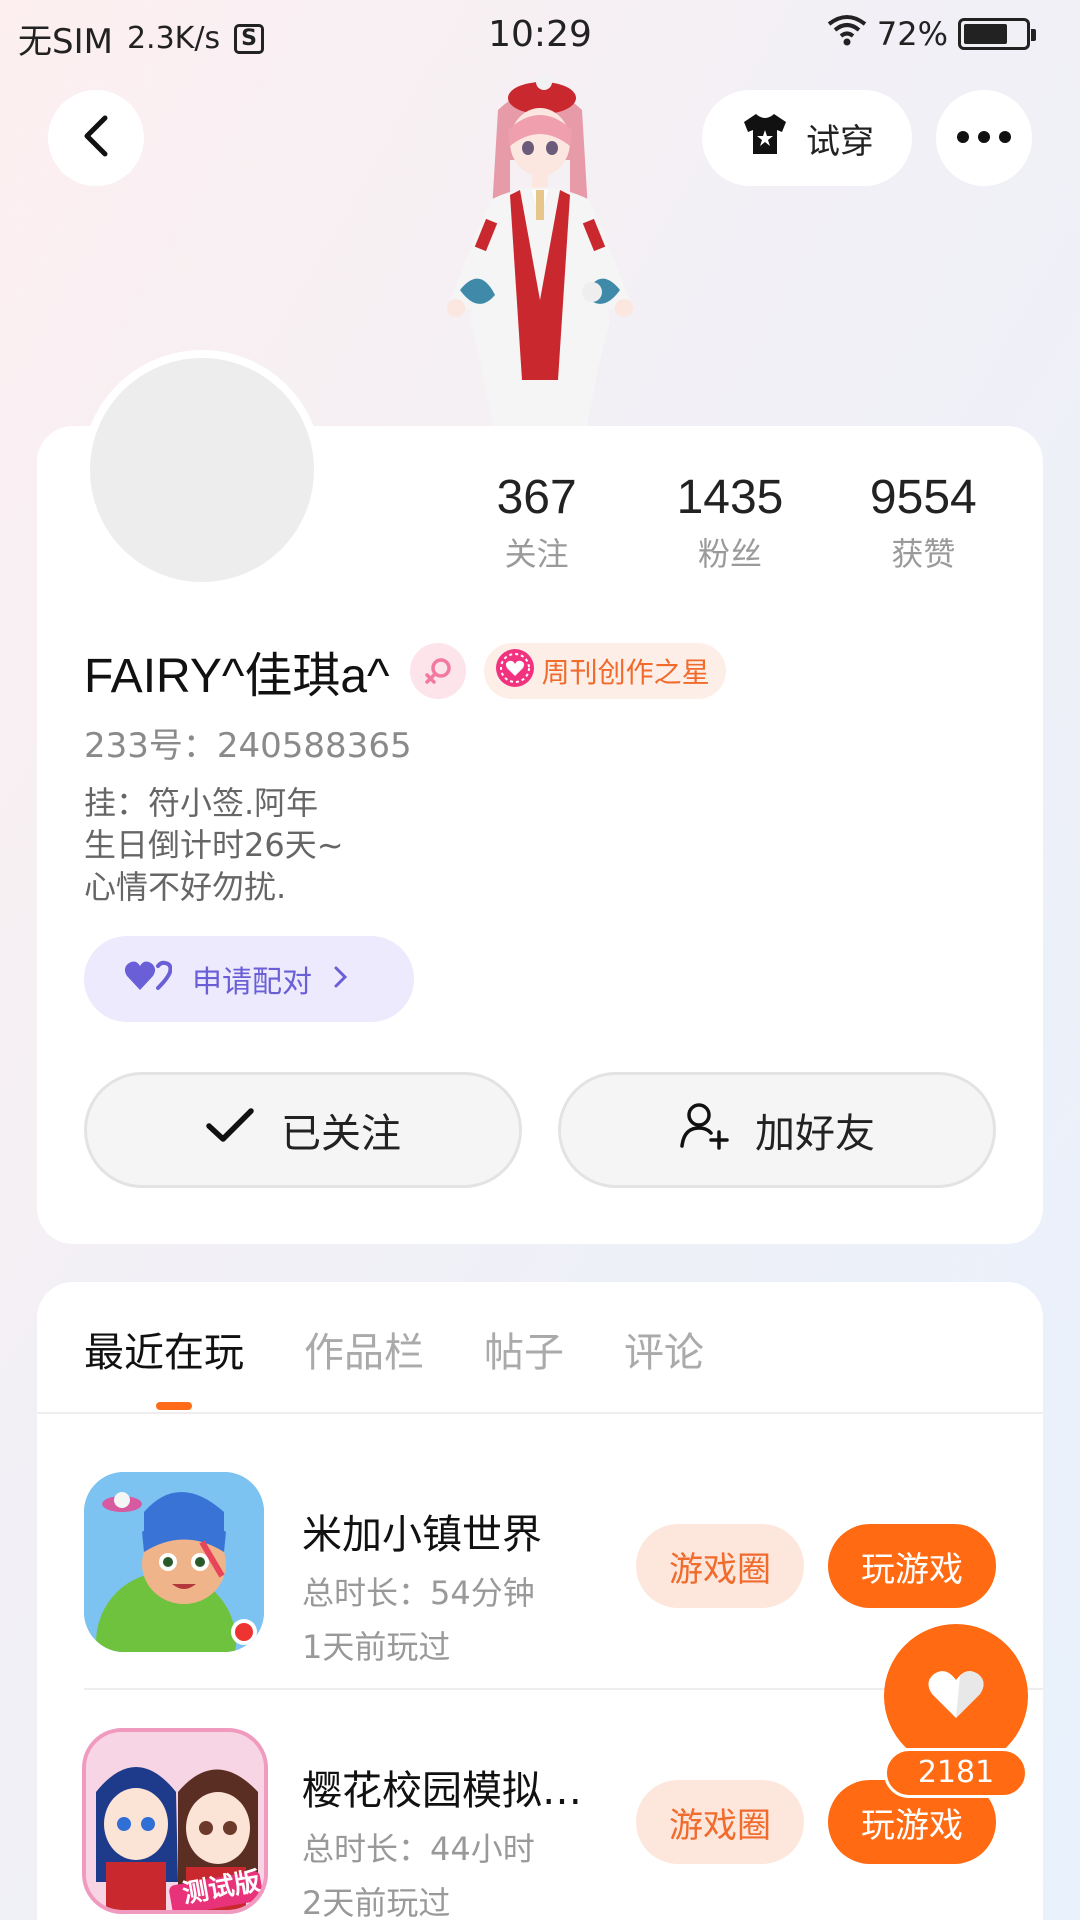 Image resolution: width=1080 pixels, height=1920 pixels. What do you see at coordinates (418, 1593) in the screenshot?
I see `game-duration: 总时长：54分钟` at bounding box center [418, 1593].